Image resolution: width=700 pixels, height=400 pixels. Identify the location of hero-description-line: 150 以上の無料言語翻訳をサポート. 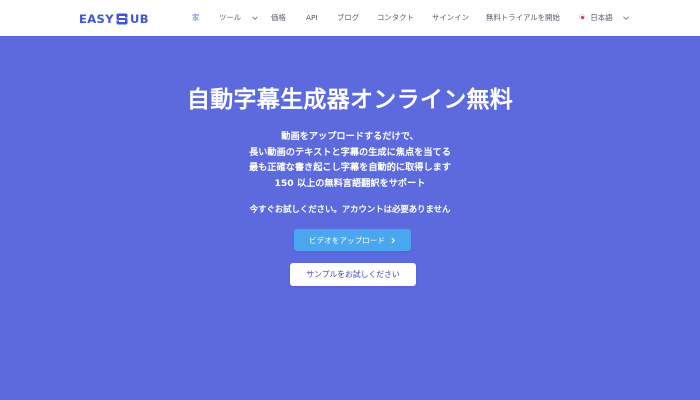
(350, 183).